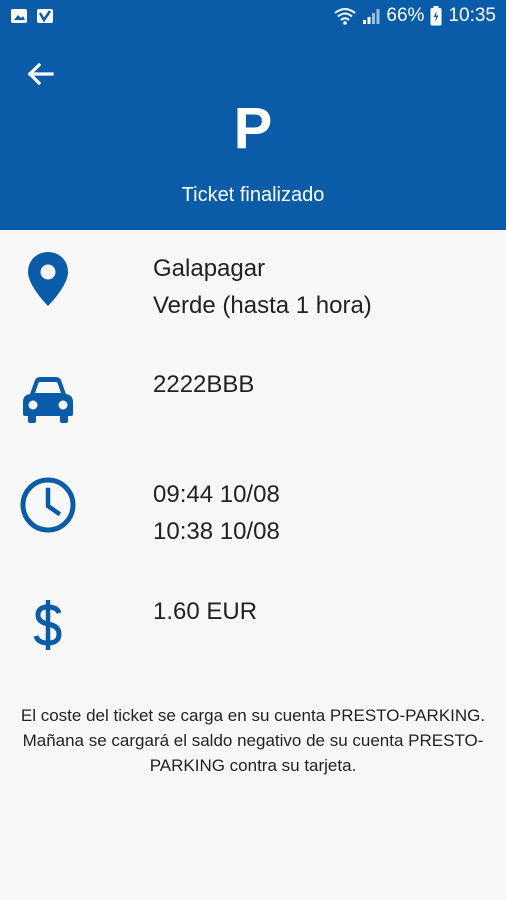  I want to click on back-arrow-icon, so click(40, 74).